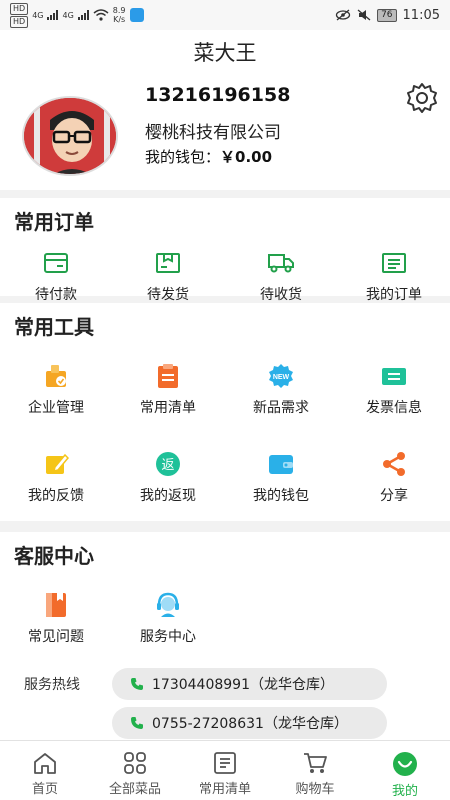 This screenshot has height=800, width=450. I want to click on cart-icon, so click(315, 763).